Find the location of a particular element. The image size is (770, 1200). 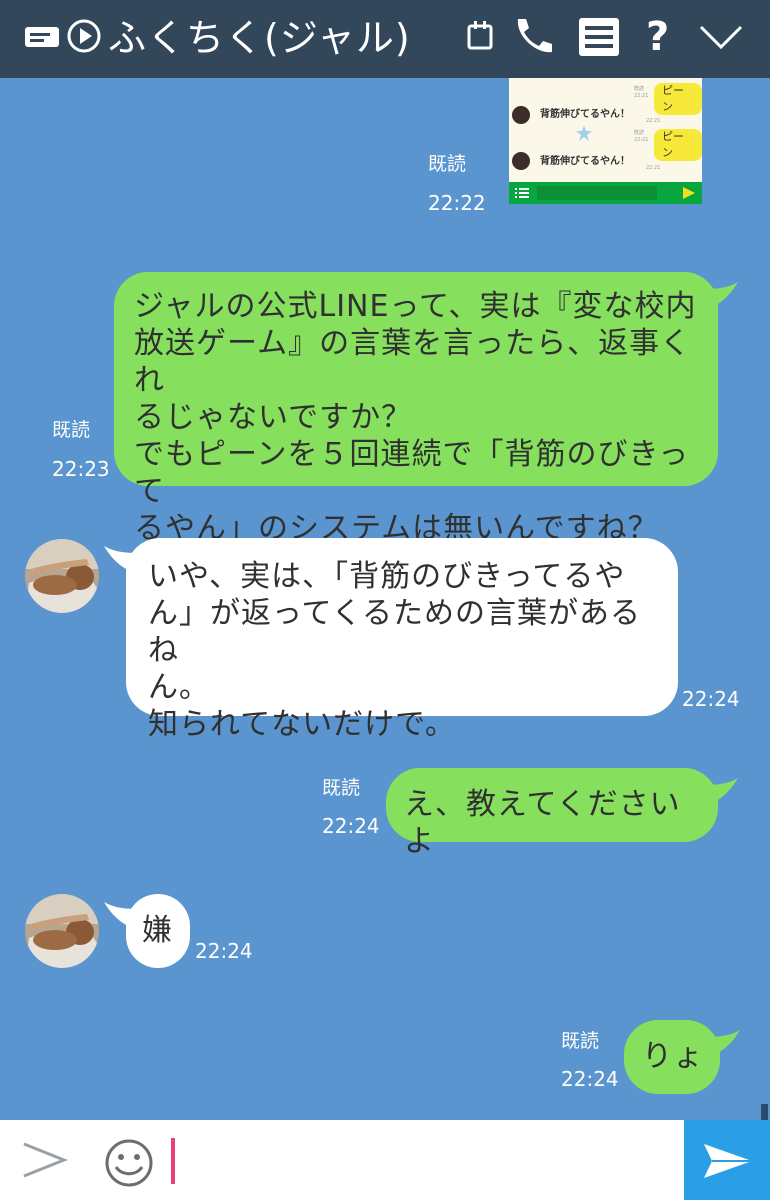

message-line: 嫌 is located at coordinates (157, 930).